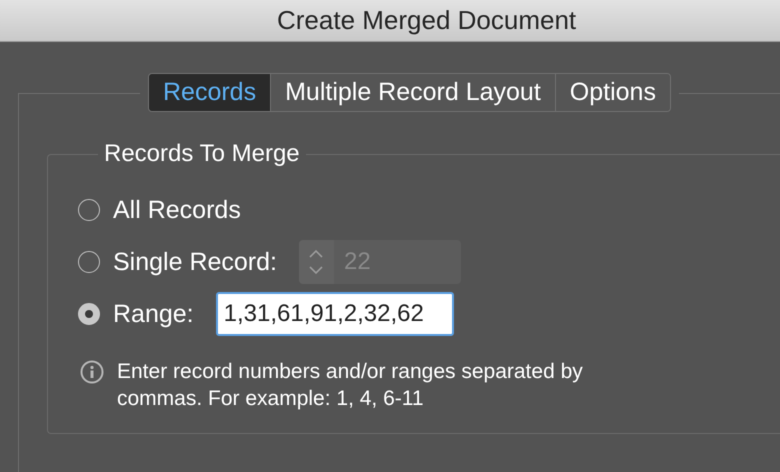 The image size is (780, 472). What do you see at coordinates (195, 262) in the screenshot?
I see `radio-label: Single Record:` at bounding box center [195, 262].